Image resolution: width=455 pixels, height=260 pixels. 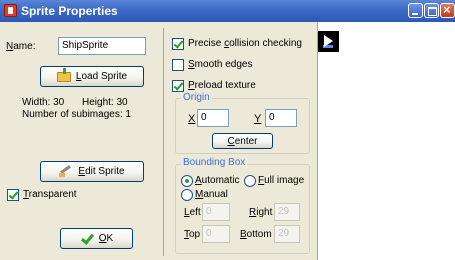 What do you see at coordinates (281, 180) in the screenshot?
I see `full-image-label: Full image` at bounding box center [281, 180].